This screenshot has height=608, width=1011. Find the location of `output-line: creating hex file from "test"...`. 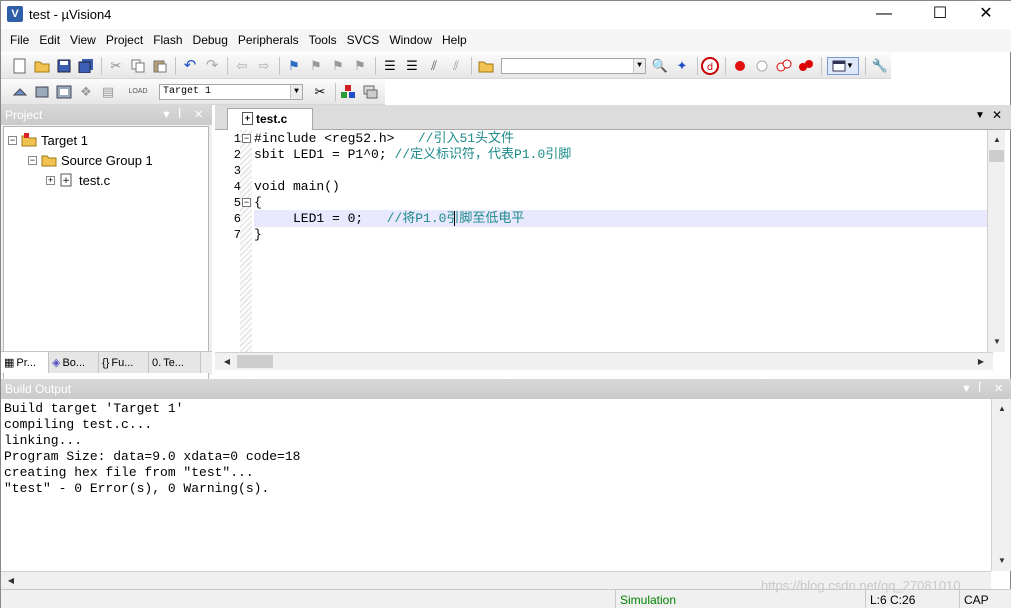

output-line: creating hex file from "test"... is located at coordinates (129, 472).